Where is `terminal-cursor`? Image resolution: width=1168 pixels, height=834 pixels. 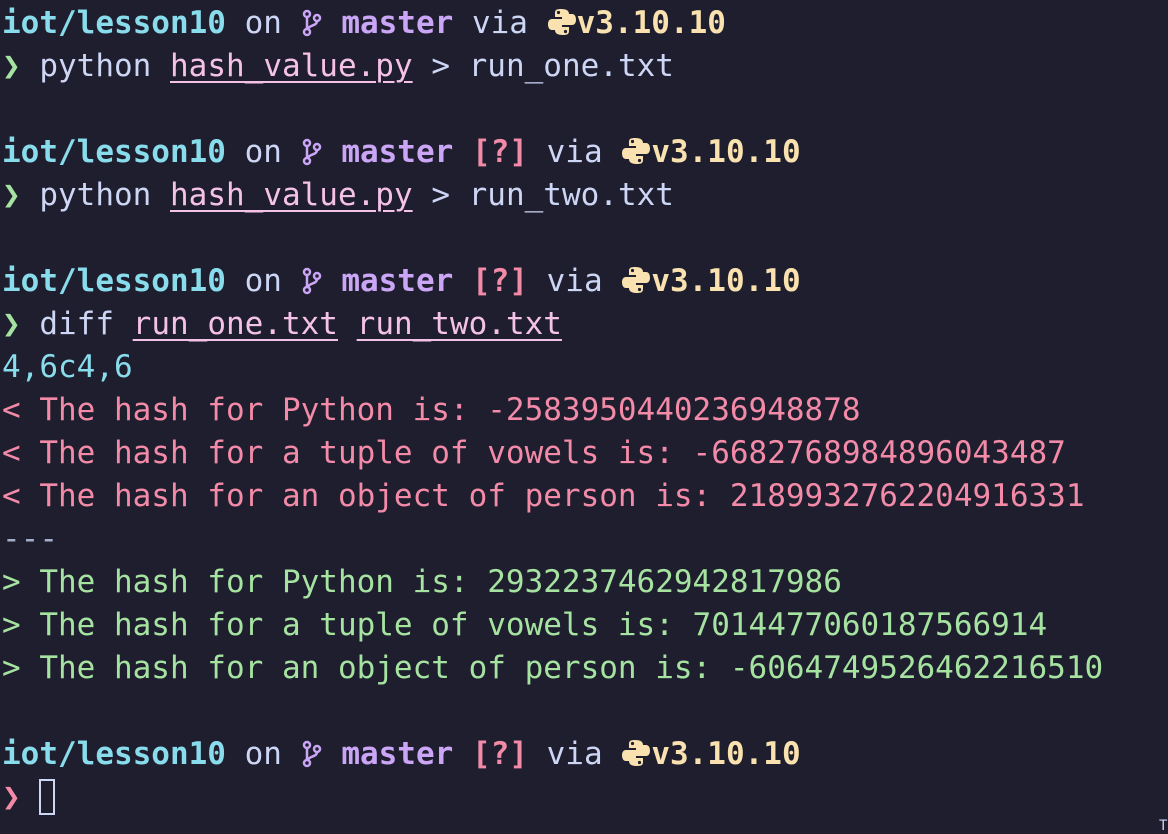 terminal-cursor is located at coordinates (47, 797).